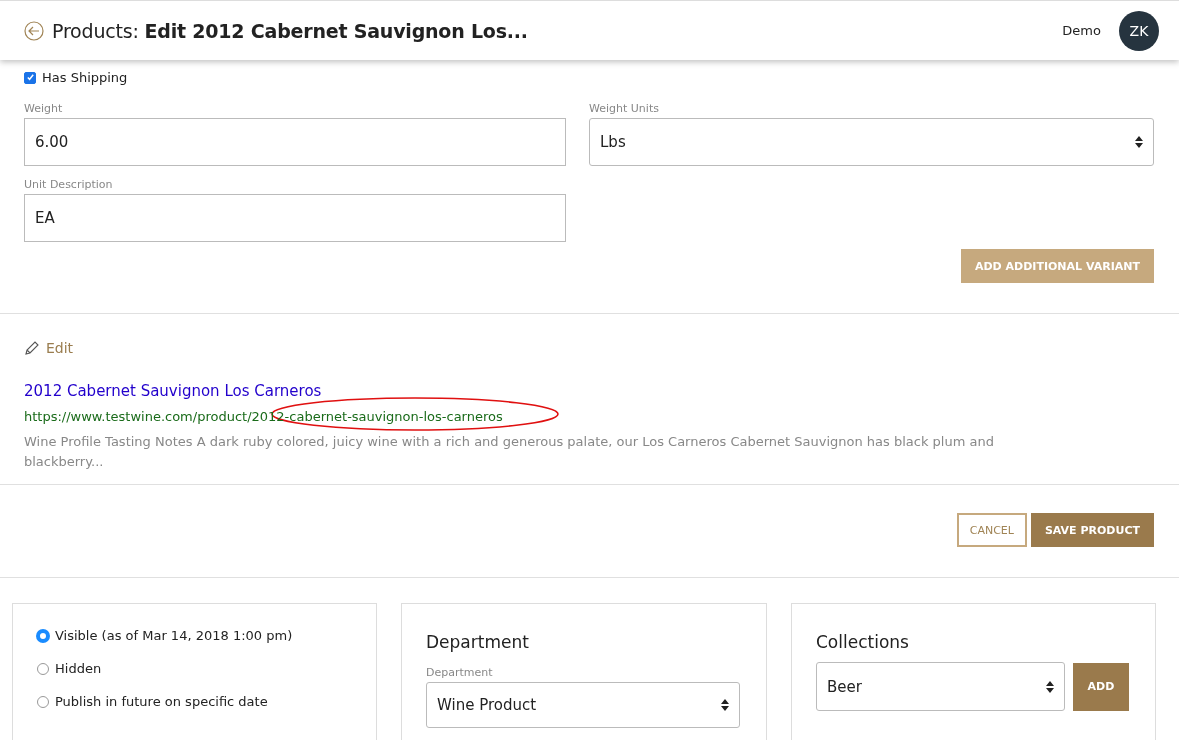  I want to click on card-heading: Collections, so click(863, 642).